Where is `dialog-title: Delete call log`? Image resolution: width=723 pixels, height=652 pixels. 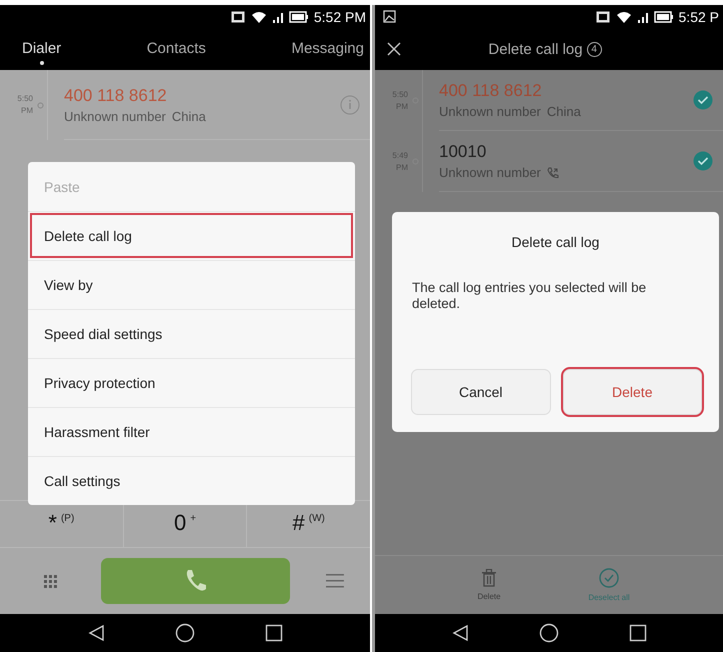
dialog-title: Delete call log is located at coordinates (555, 242).